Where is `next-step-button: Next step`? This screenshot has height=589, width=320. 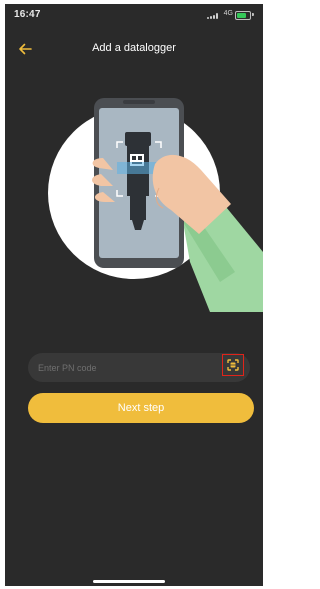 next-step-button: Next step is located at coordinates (141, 408).